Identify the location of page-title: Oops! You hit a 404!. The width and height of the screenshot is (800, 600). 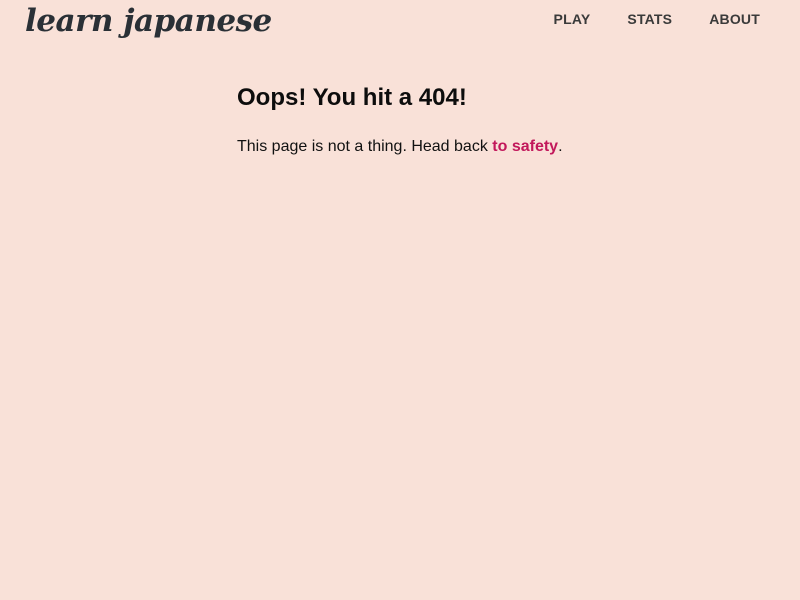
(352, 97).